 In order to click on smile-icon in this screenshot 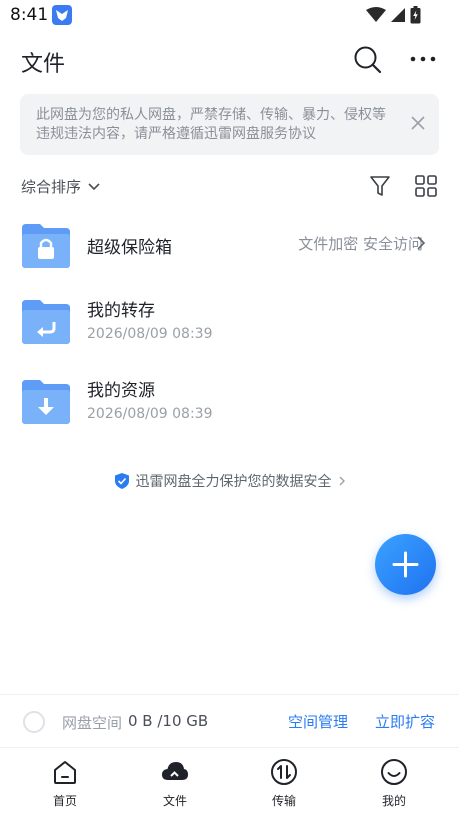, I will do `click(394, 772)`.